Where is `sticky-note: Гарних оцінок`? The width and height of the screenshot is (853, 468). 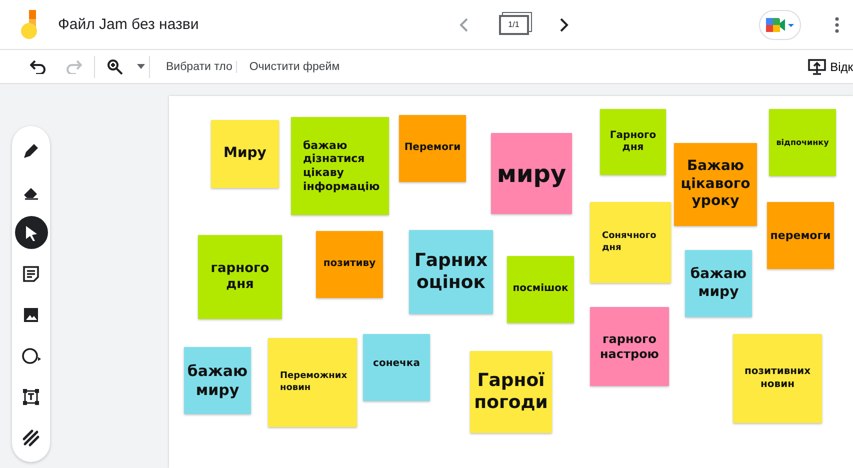 sticky-note: Гарних оцінок is located at coordinates (451, 272).